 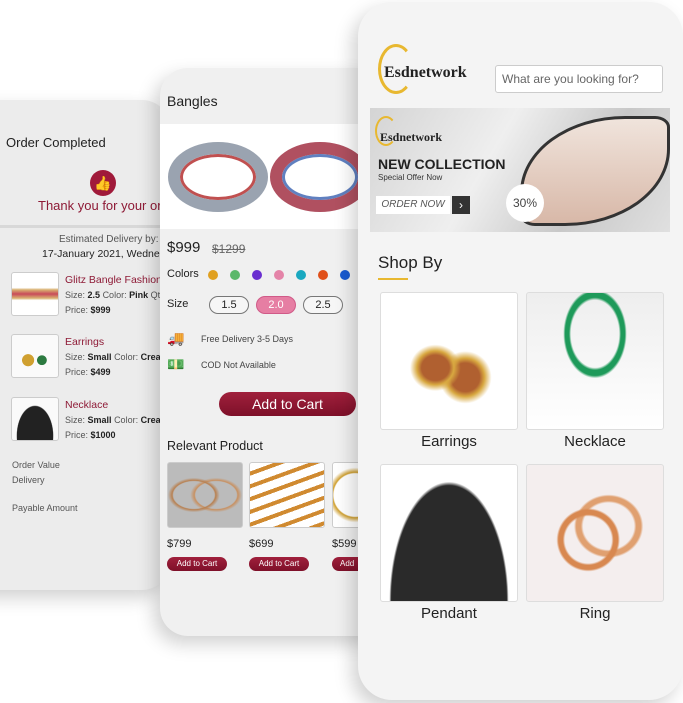 What do you see at coordinates (229, 249) in the screenshot?
I see `old-price: $1299` at bounding box center [229, 249].